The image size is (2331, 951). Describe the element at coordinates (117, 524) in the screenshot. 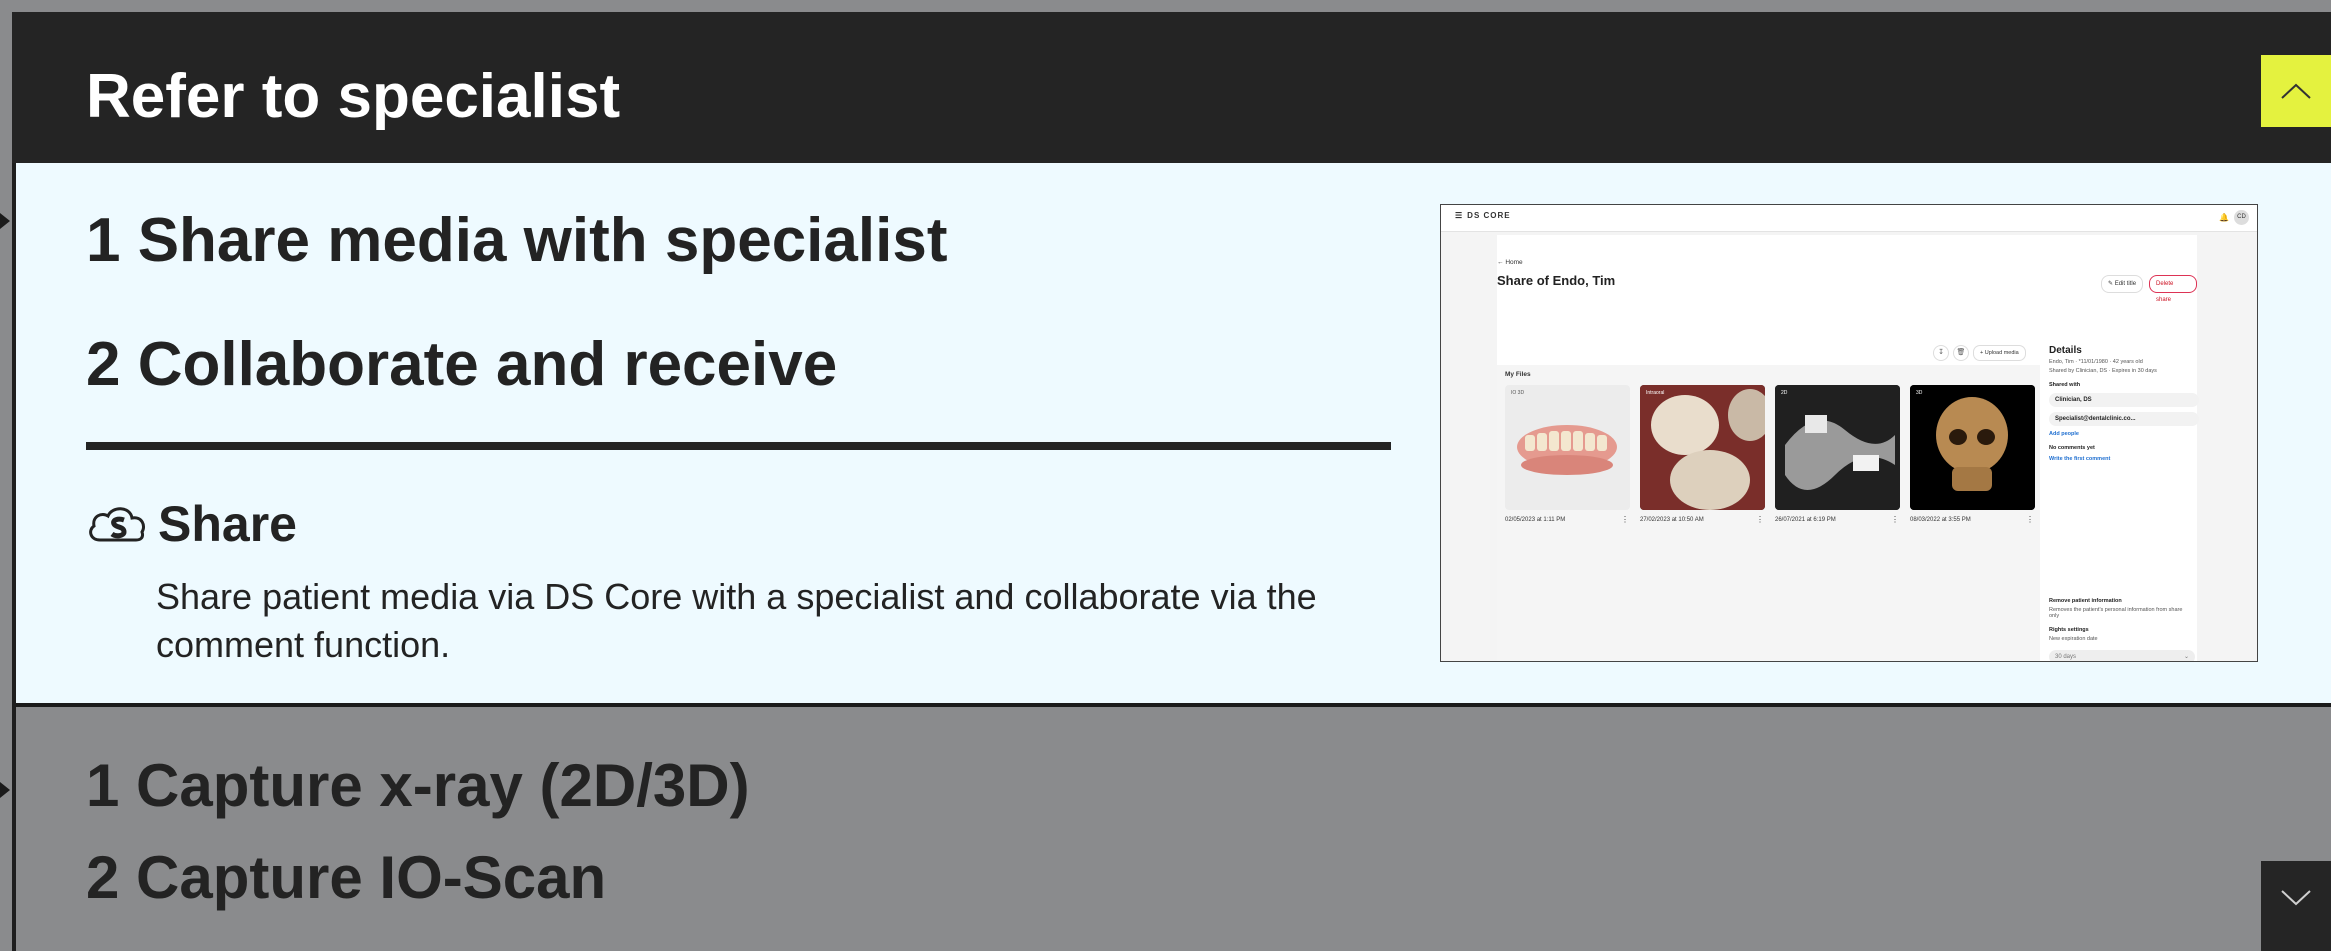

I see `ds-core-cloud-icon` at that location.